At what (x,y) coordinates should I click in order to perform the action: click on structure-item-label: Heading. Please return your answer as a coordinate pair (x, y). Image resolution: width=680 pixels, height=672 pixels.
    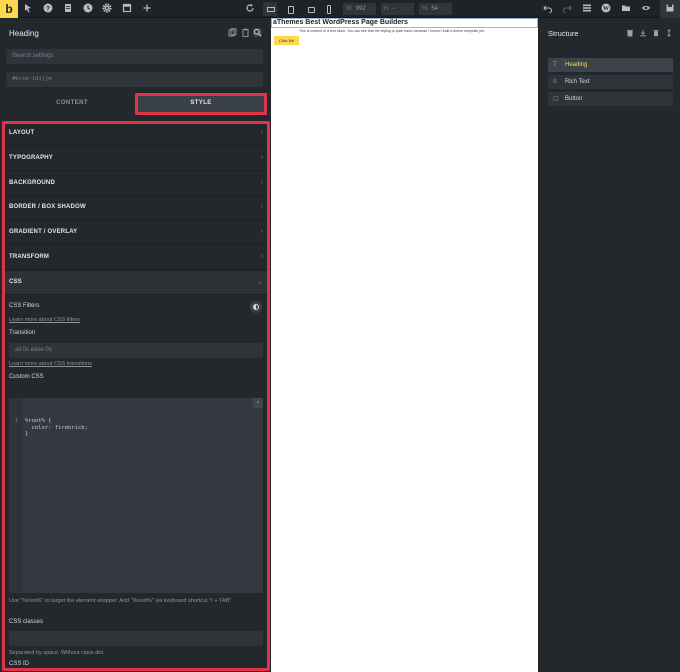
    Looking at the image, I should click on (576, 65).